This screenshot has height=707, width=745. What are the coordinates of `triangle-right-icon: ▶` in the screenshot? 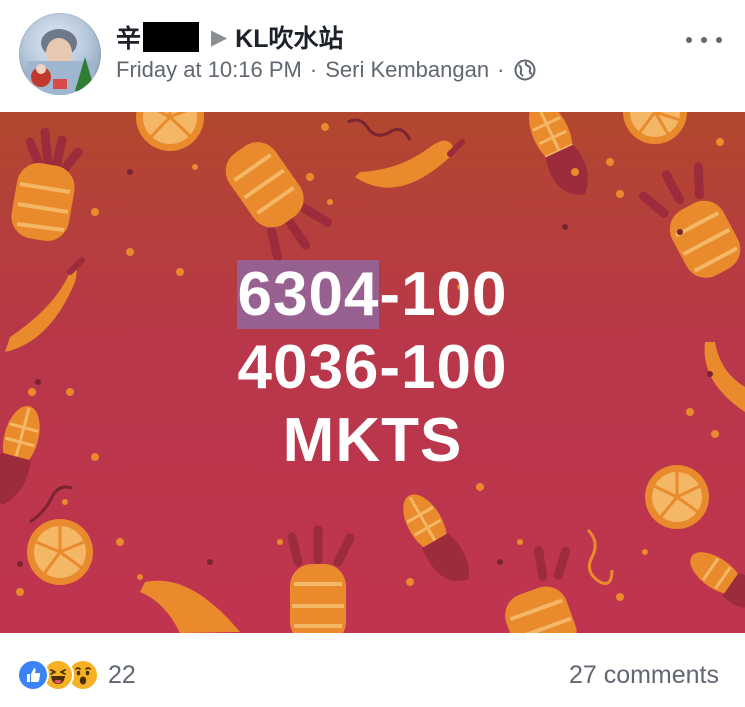 It's located at (219, 37).